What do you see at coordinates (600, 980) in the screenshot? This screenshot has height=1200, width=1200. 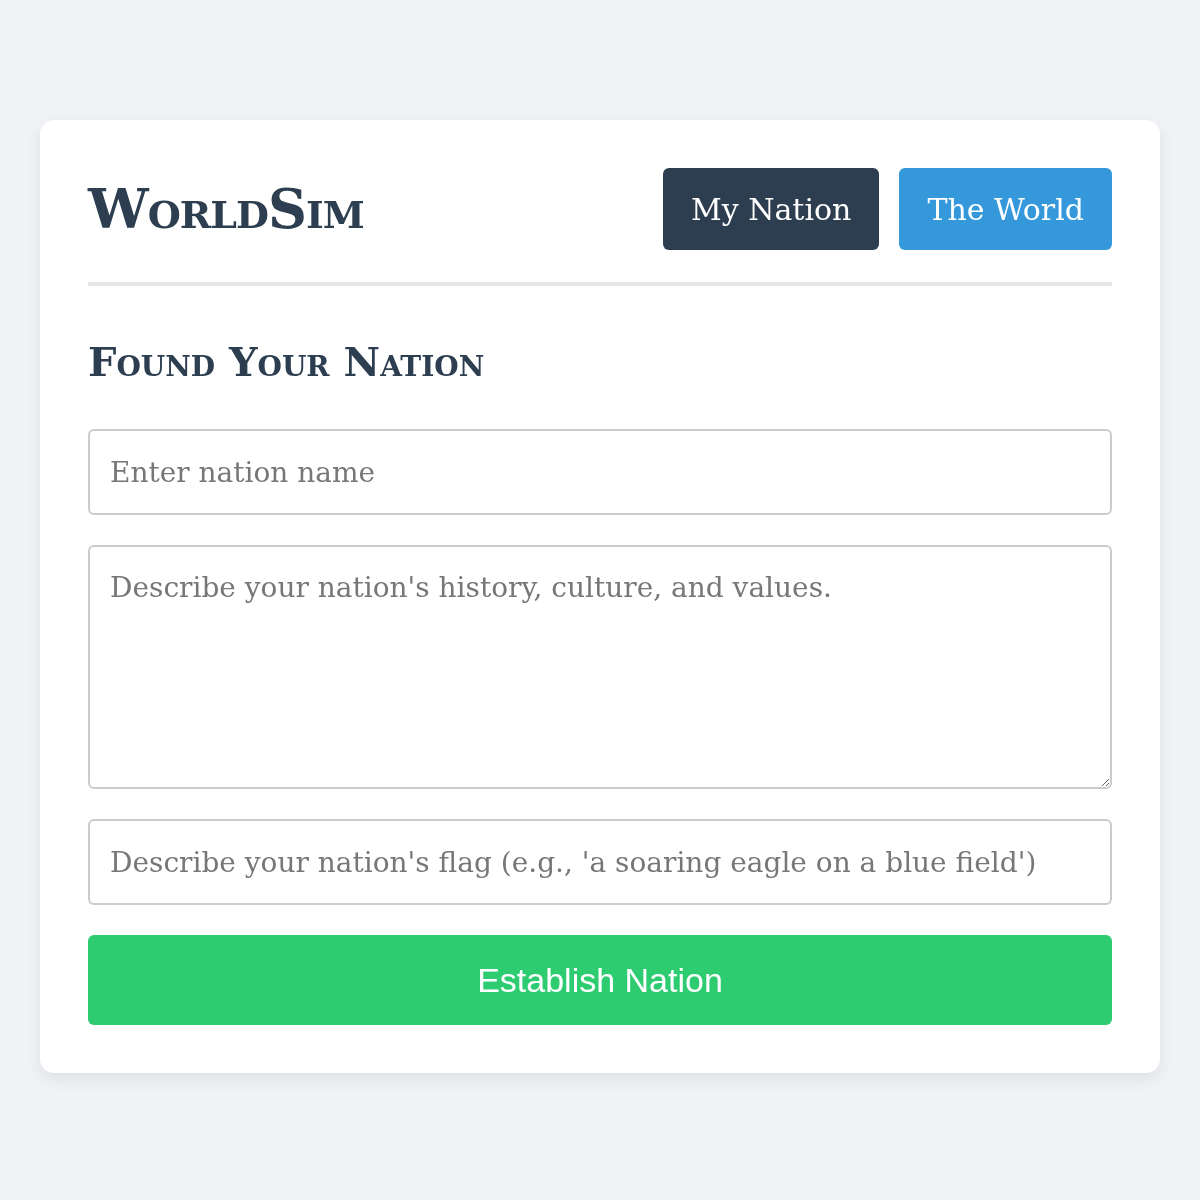 I see `establish-button: Establish Nation` at bounding box center [600, 980].